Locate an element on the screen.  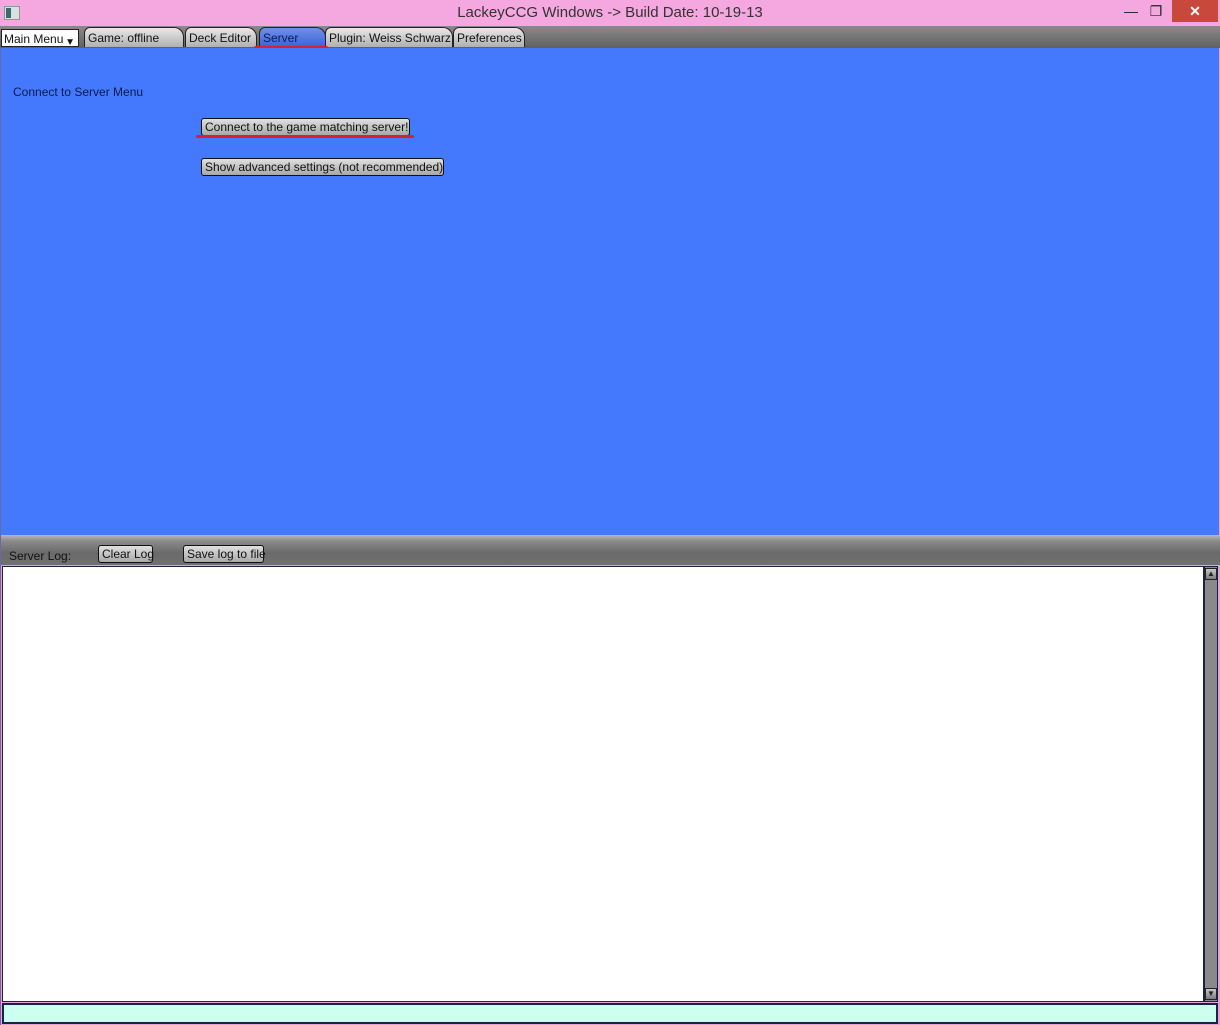
window-edge is located at coordinates (0, 536).